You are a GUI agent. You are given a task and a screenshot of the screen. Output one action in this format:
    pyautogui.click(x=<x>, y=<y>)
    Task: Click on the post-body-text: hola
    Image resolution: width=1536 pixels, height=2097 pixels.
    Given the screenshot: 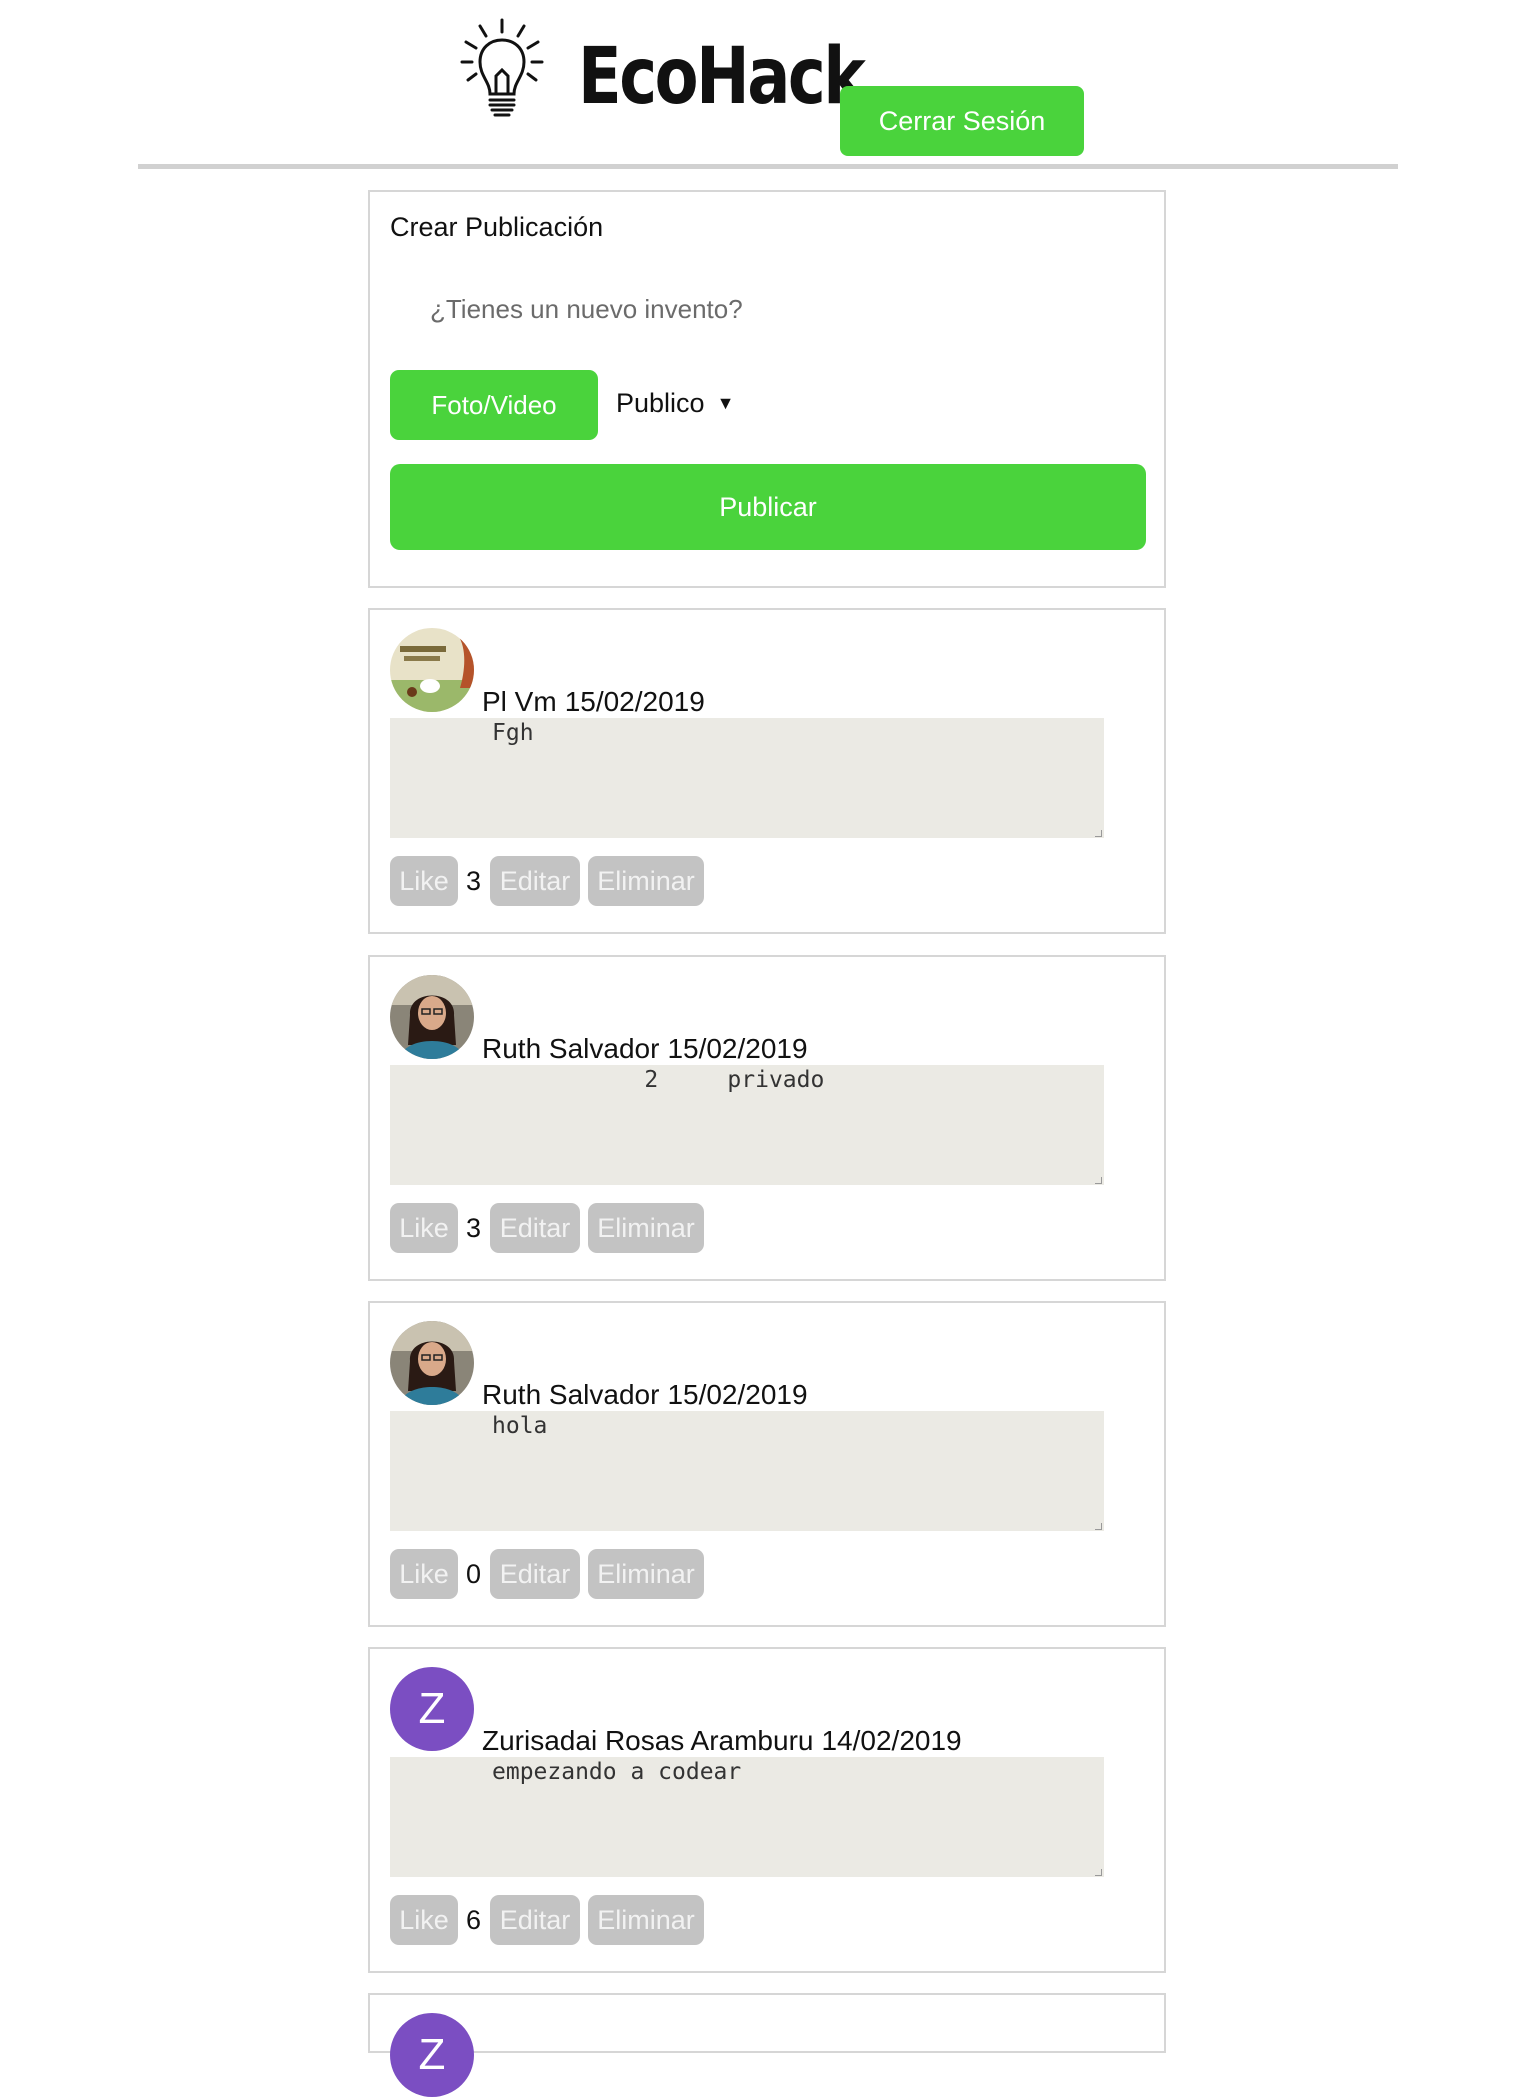 What is the action you would take?
    pyautogui.click(x=520, y=1426)
    